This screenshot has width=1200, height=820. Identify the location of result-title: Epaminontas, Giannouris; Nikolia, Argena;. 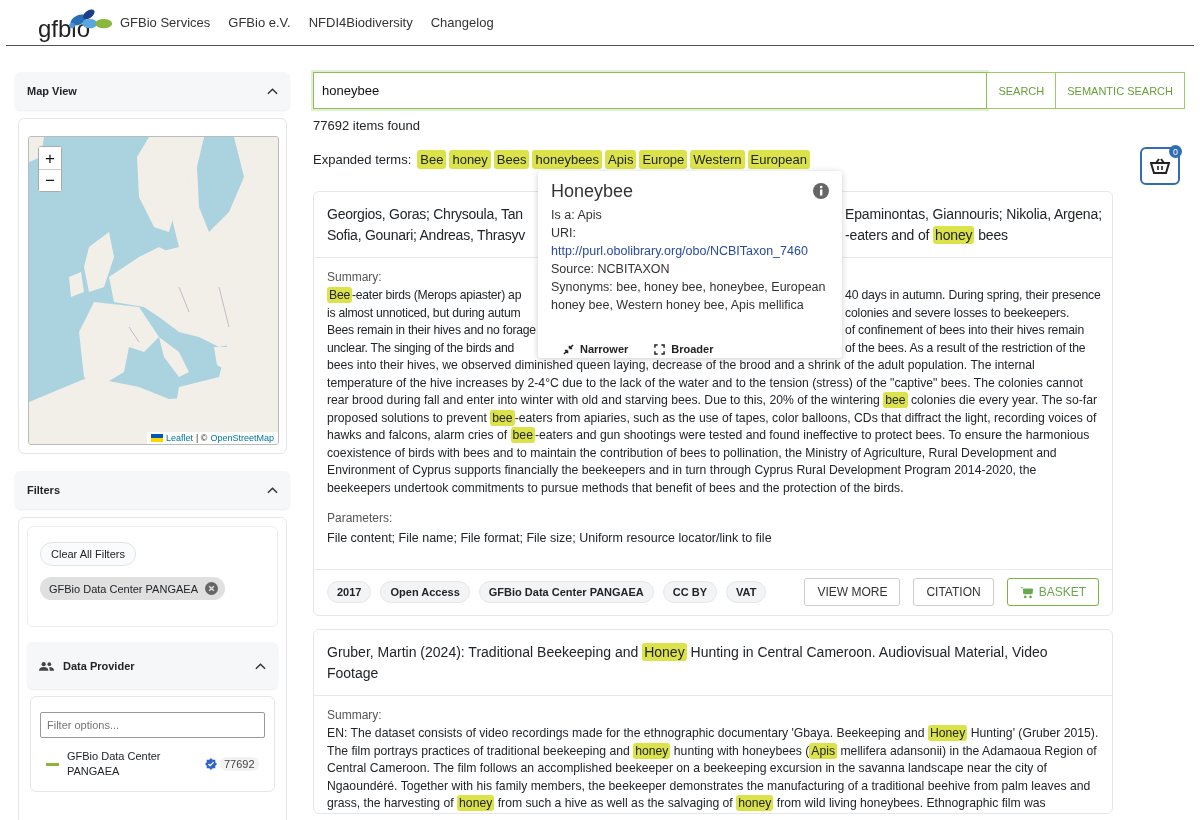
(973, 214).